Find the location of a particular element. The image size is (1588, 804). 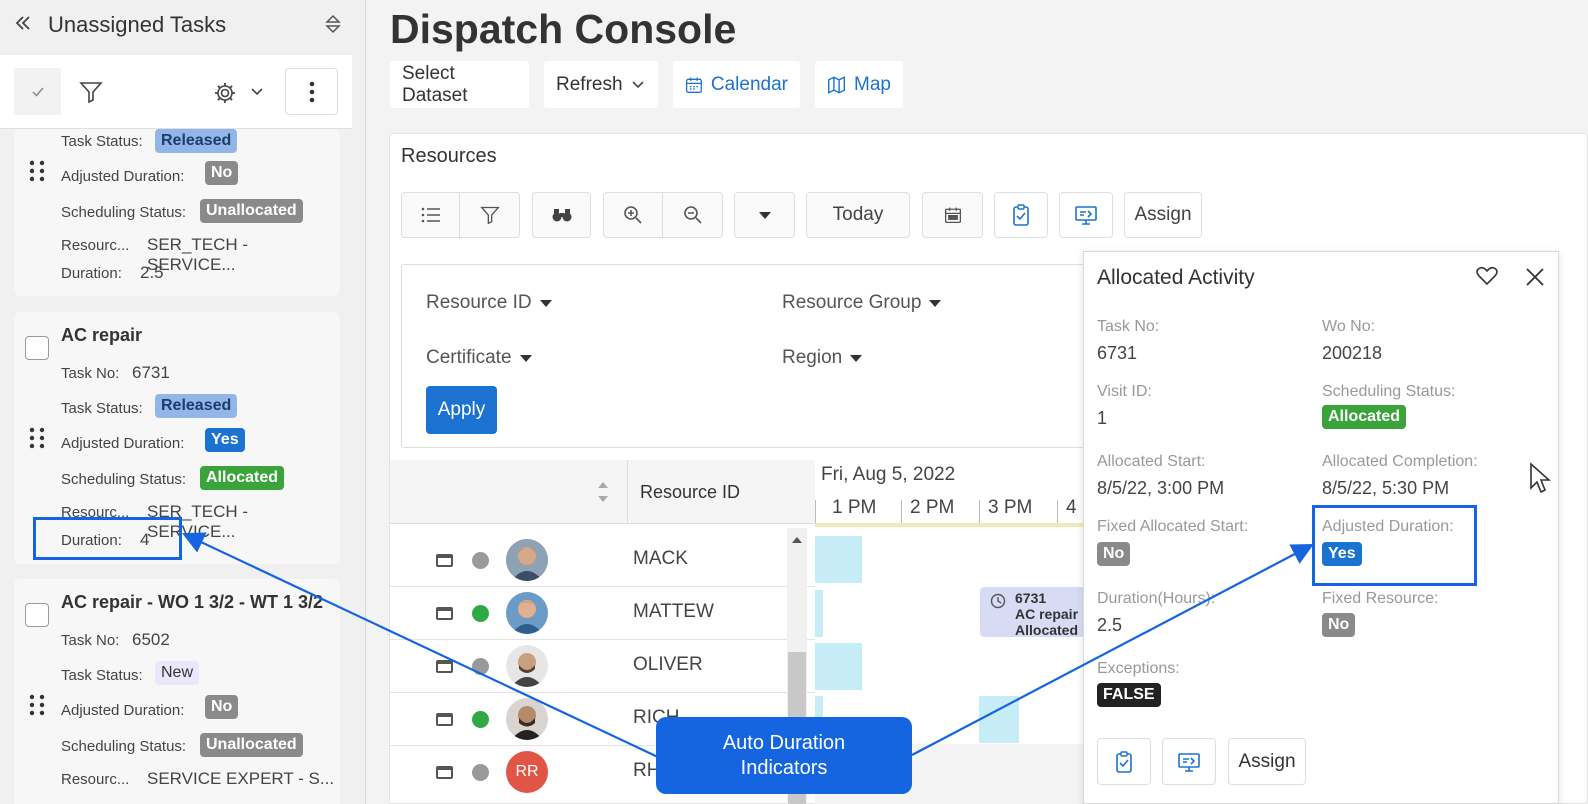

auto-duration-callout: Auto Duration Indicators is located at coordinates (784, 755).